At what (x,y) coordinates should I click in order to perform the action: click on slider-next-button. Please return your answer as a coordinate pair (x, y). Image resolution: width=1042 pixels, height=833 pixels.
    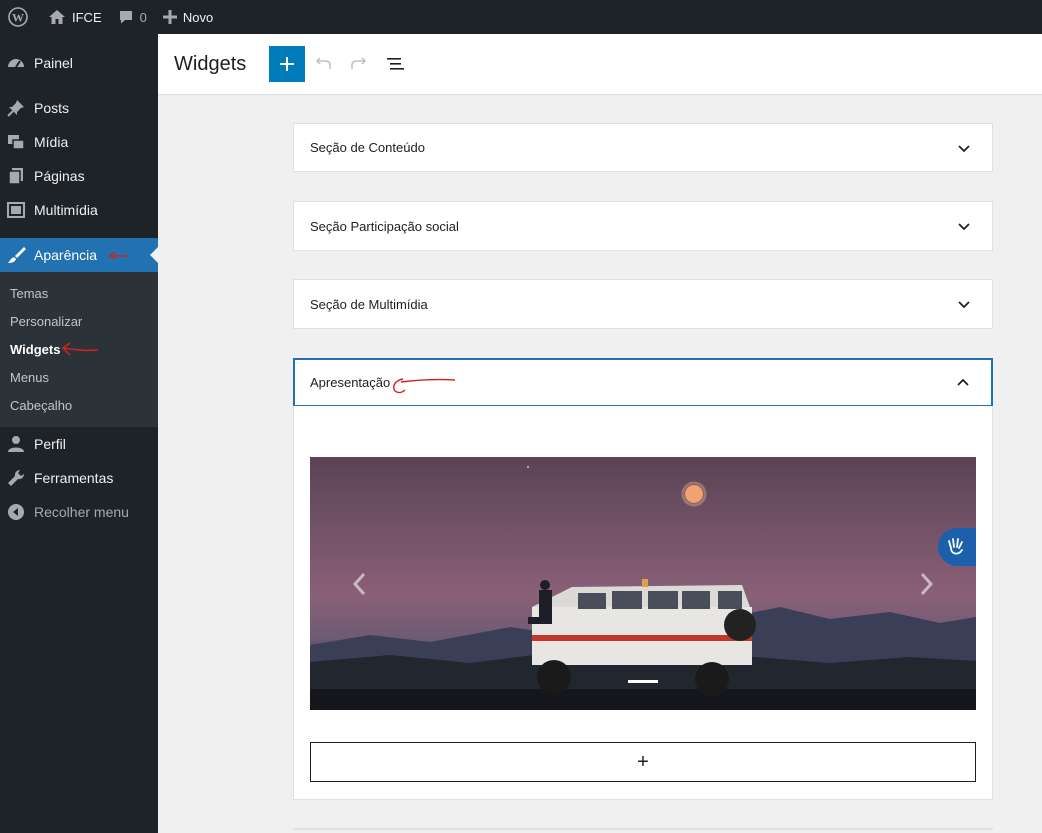
    Looking at the image, I should click on (926, 584).